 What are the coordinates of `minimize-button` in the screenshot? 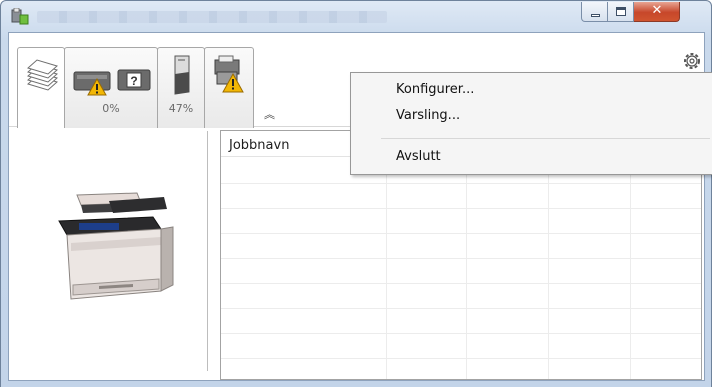 It's located at (594, 12).